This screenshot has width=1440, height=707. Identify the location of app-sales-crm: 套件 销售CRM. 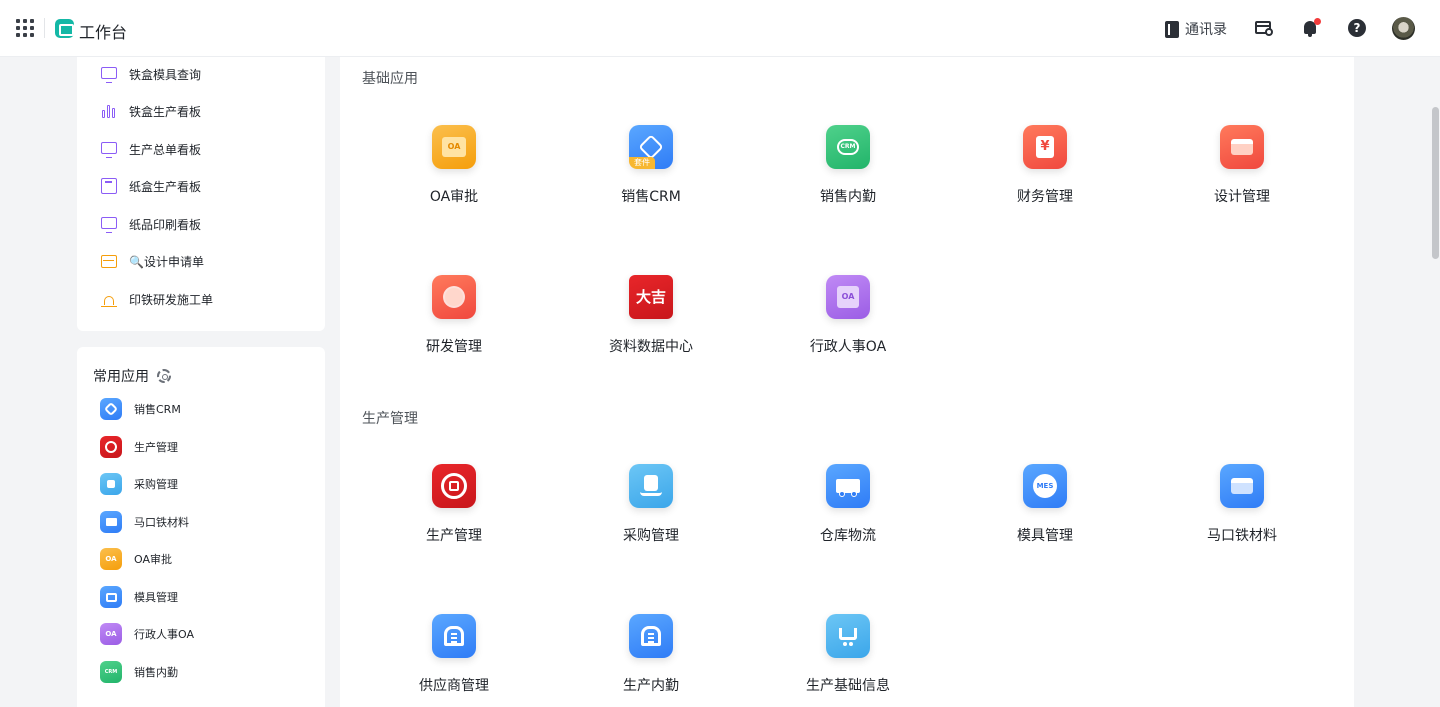
(651, 175).